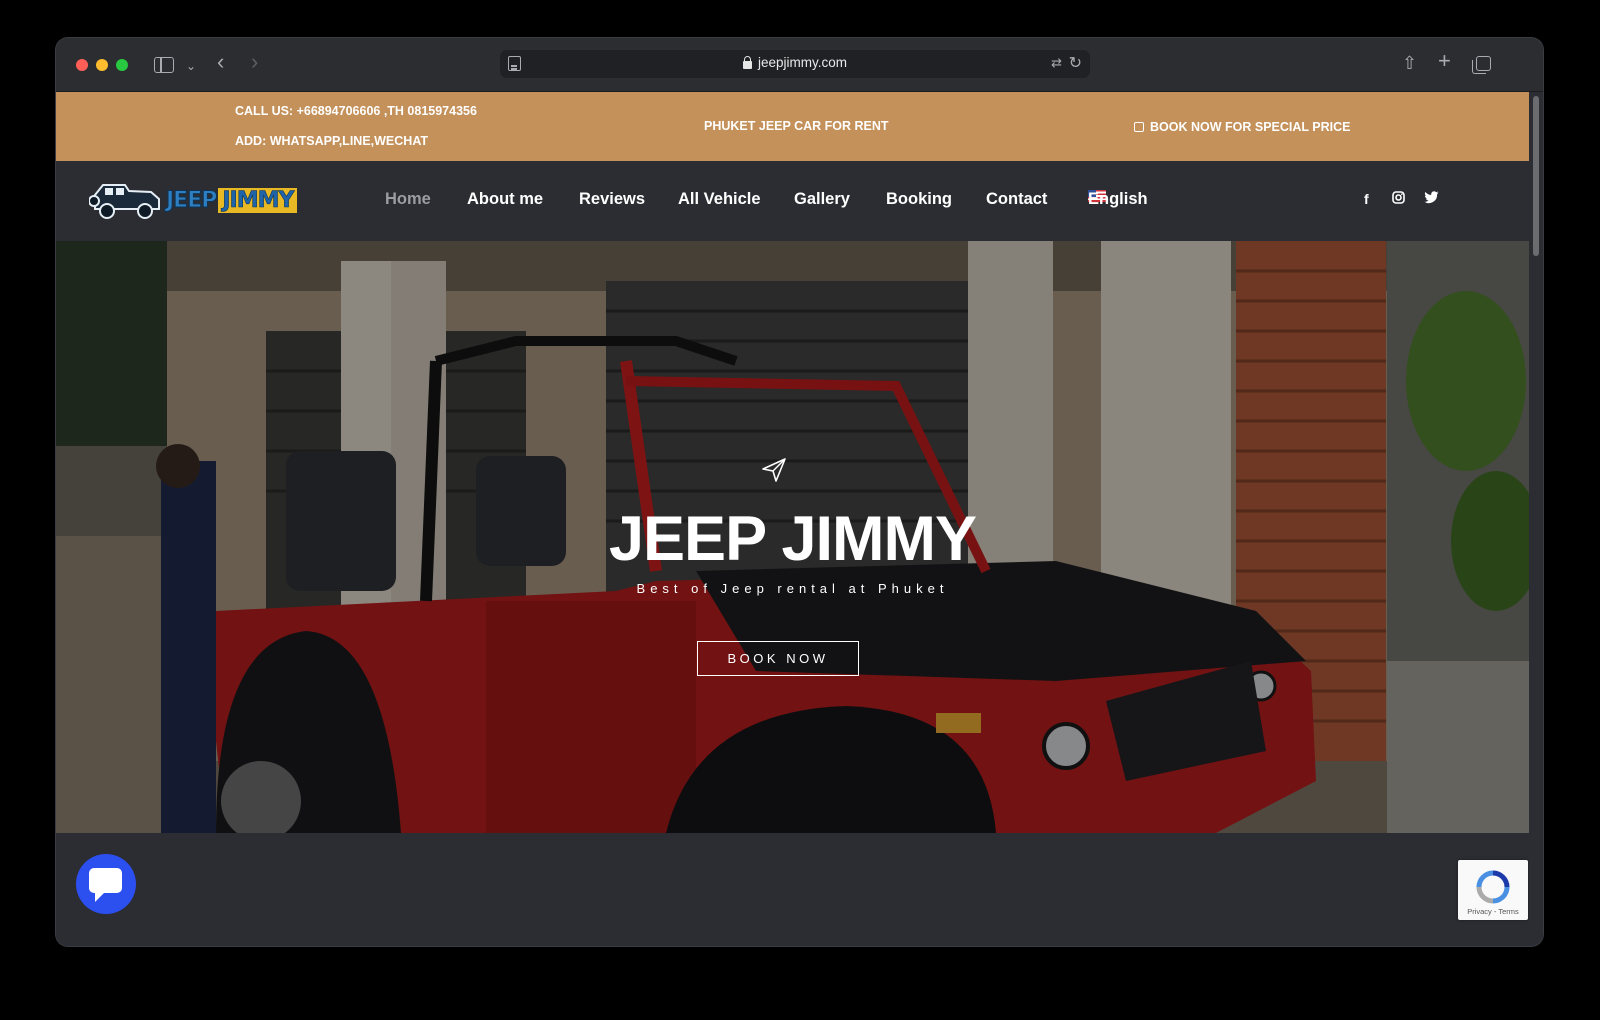 The image size is (1600, 1020). Describe the element at coordinates (1409, 63) in the screenshot. I see `share-icon: ⇧` at that location.